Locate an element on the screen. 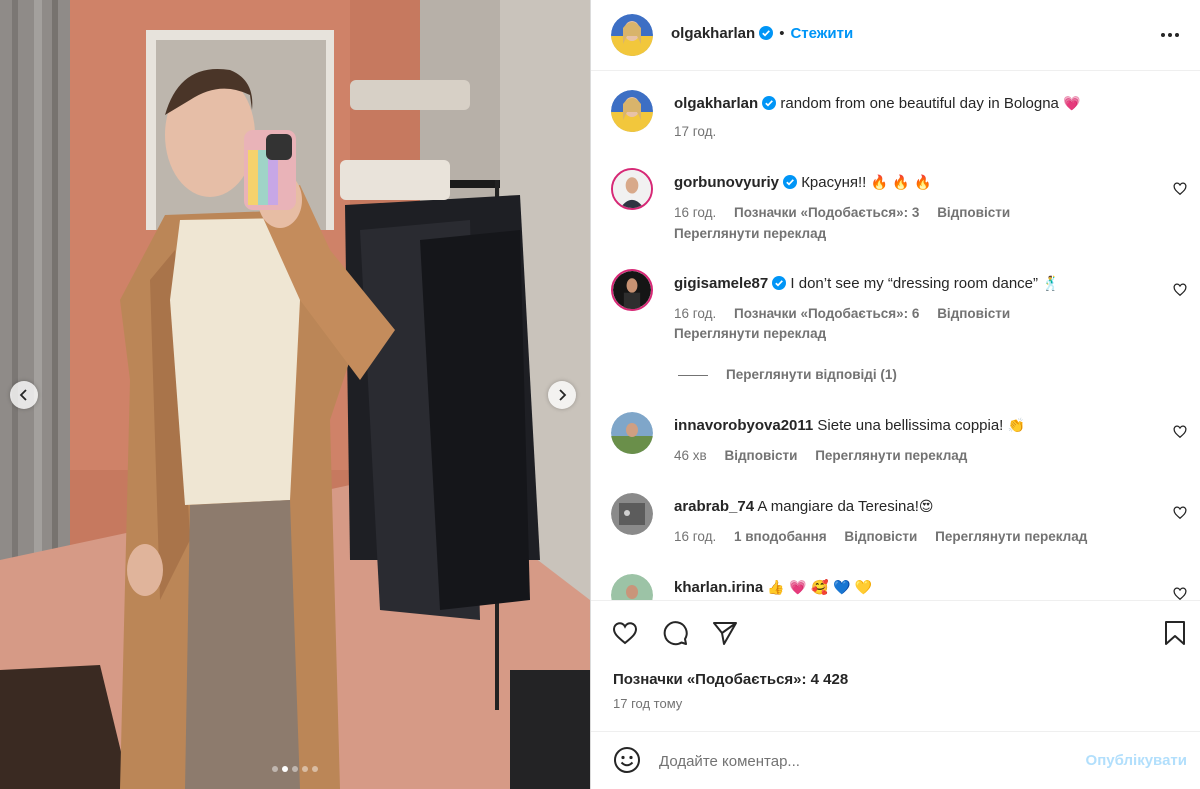 The image size is (1200, 789). caption-text: random from one beautiful day in Bologna is located at coordinates (919, 103).